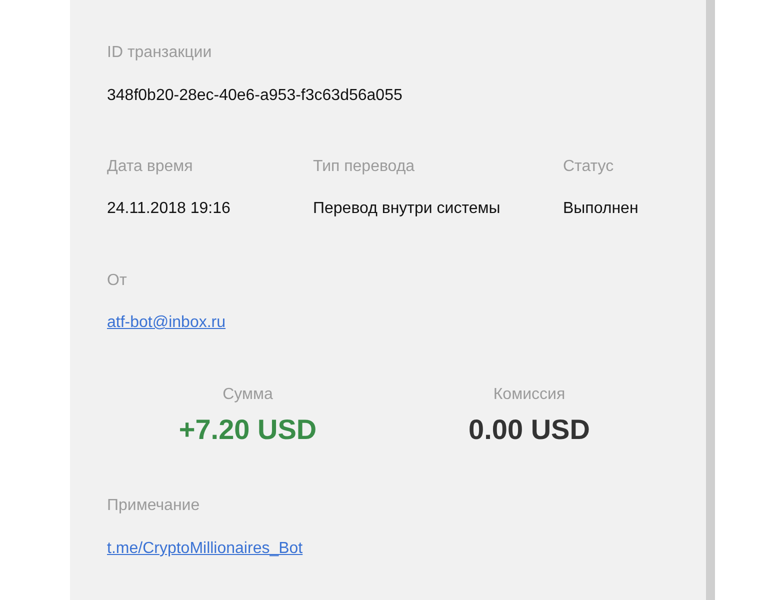 The width and height of the screenshot is (780, 600). What do you see at coordinates (364, 167) in the screenshot?
I see `field-label: Тип перевода` at bounding box center [364, 167].